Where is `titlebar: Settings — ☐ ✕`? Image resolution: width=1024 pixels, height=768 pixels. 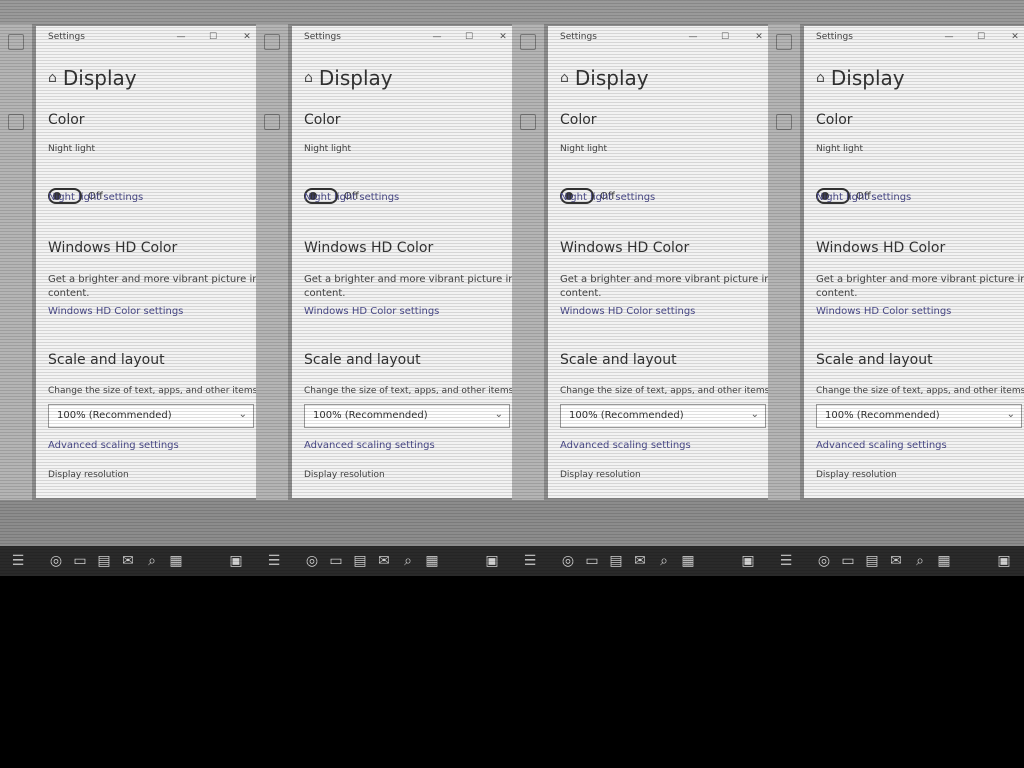 titlebar: Settings — ☐ ✕ is located at coordinates (914, 38).